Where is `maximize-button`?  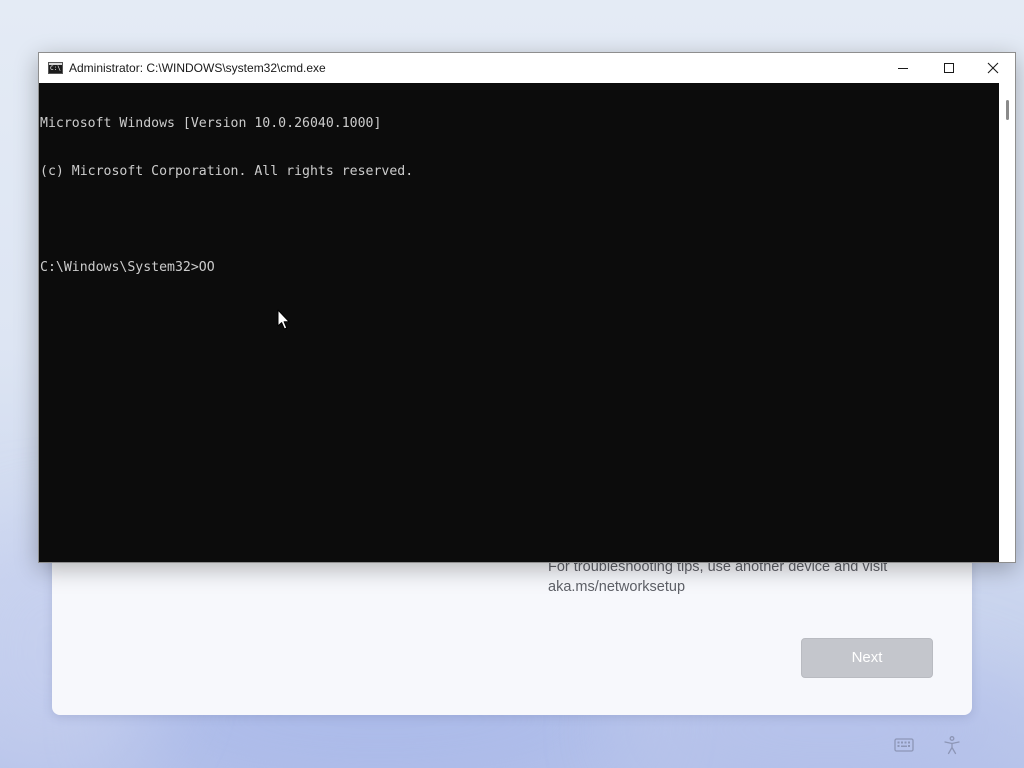 maximize-button is located at coordinates (949, 68).